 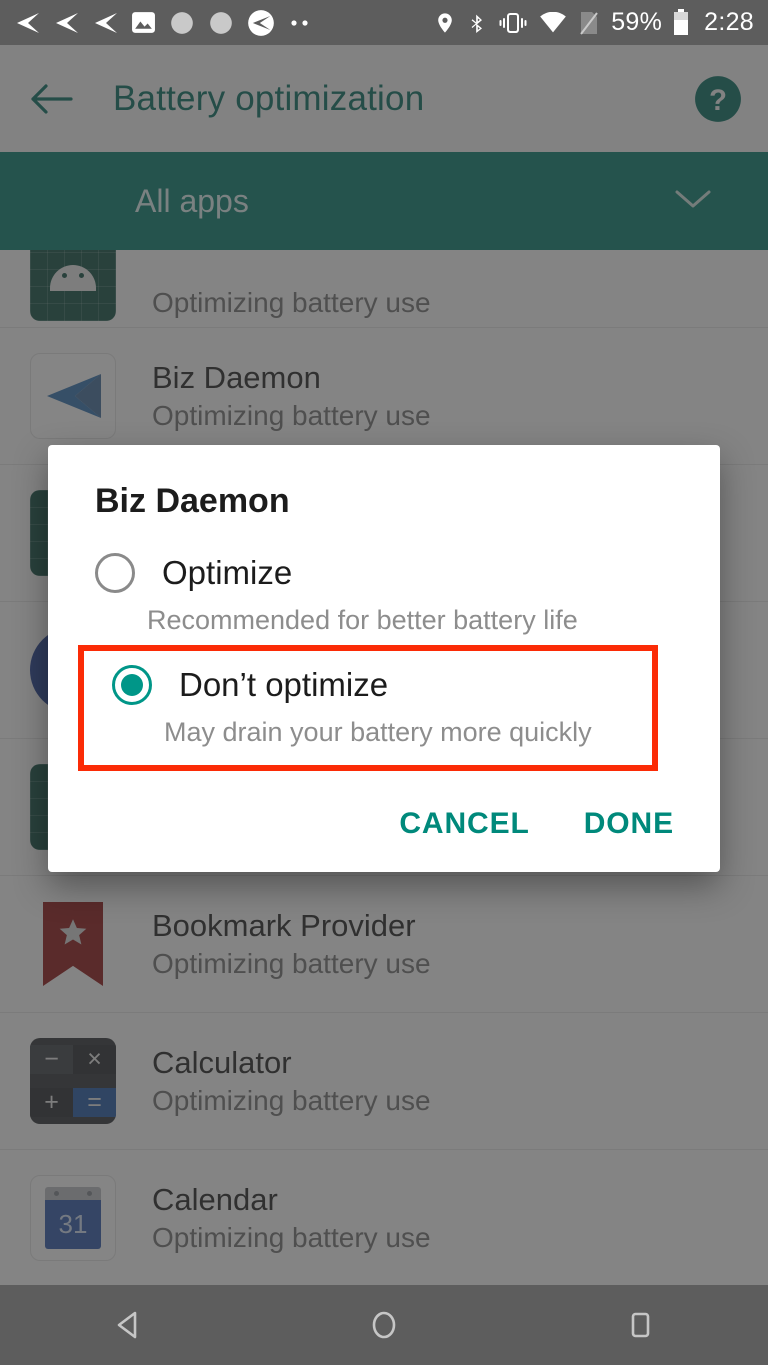 I want to click on nav-home-icon, so click(x=384, y=1325).